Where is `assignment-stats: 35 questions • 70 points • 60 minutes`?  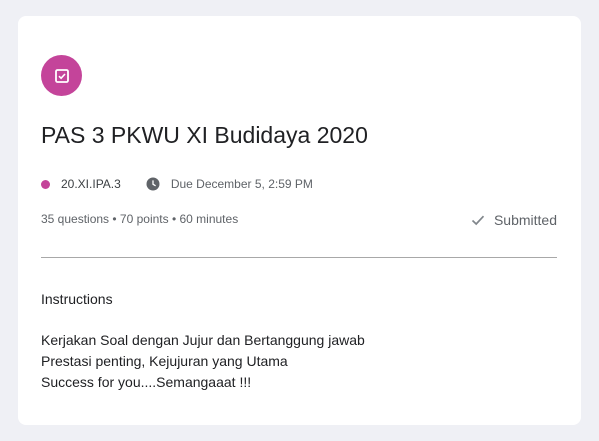 assignment-stats: 35 questions • 70 points • 60 minutes is located at coordinates (140, 219).